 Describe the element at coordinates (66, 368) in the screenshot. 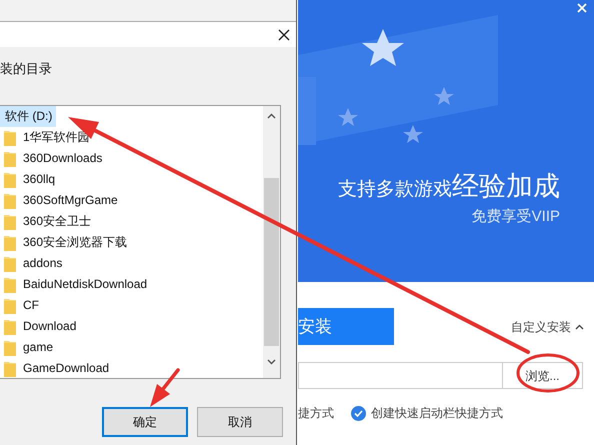

I see `folder-item: GameDownload` at that location.